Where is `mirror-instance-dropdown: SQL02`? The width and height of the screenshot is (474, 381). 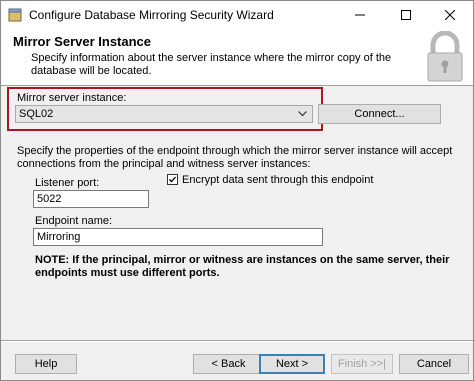 mirror-instance-dropdown: SQL02 is located at coordinates (164, 114).